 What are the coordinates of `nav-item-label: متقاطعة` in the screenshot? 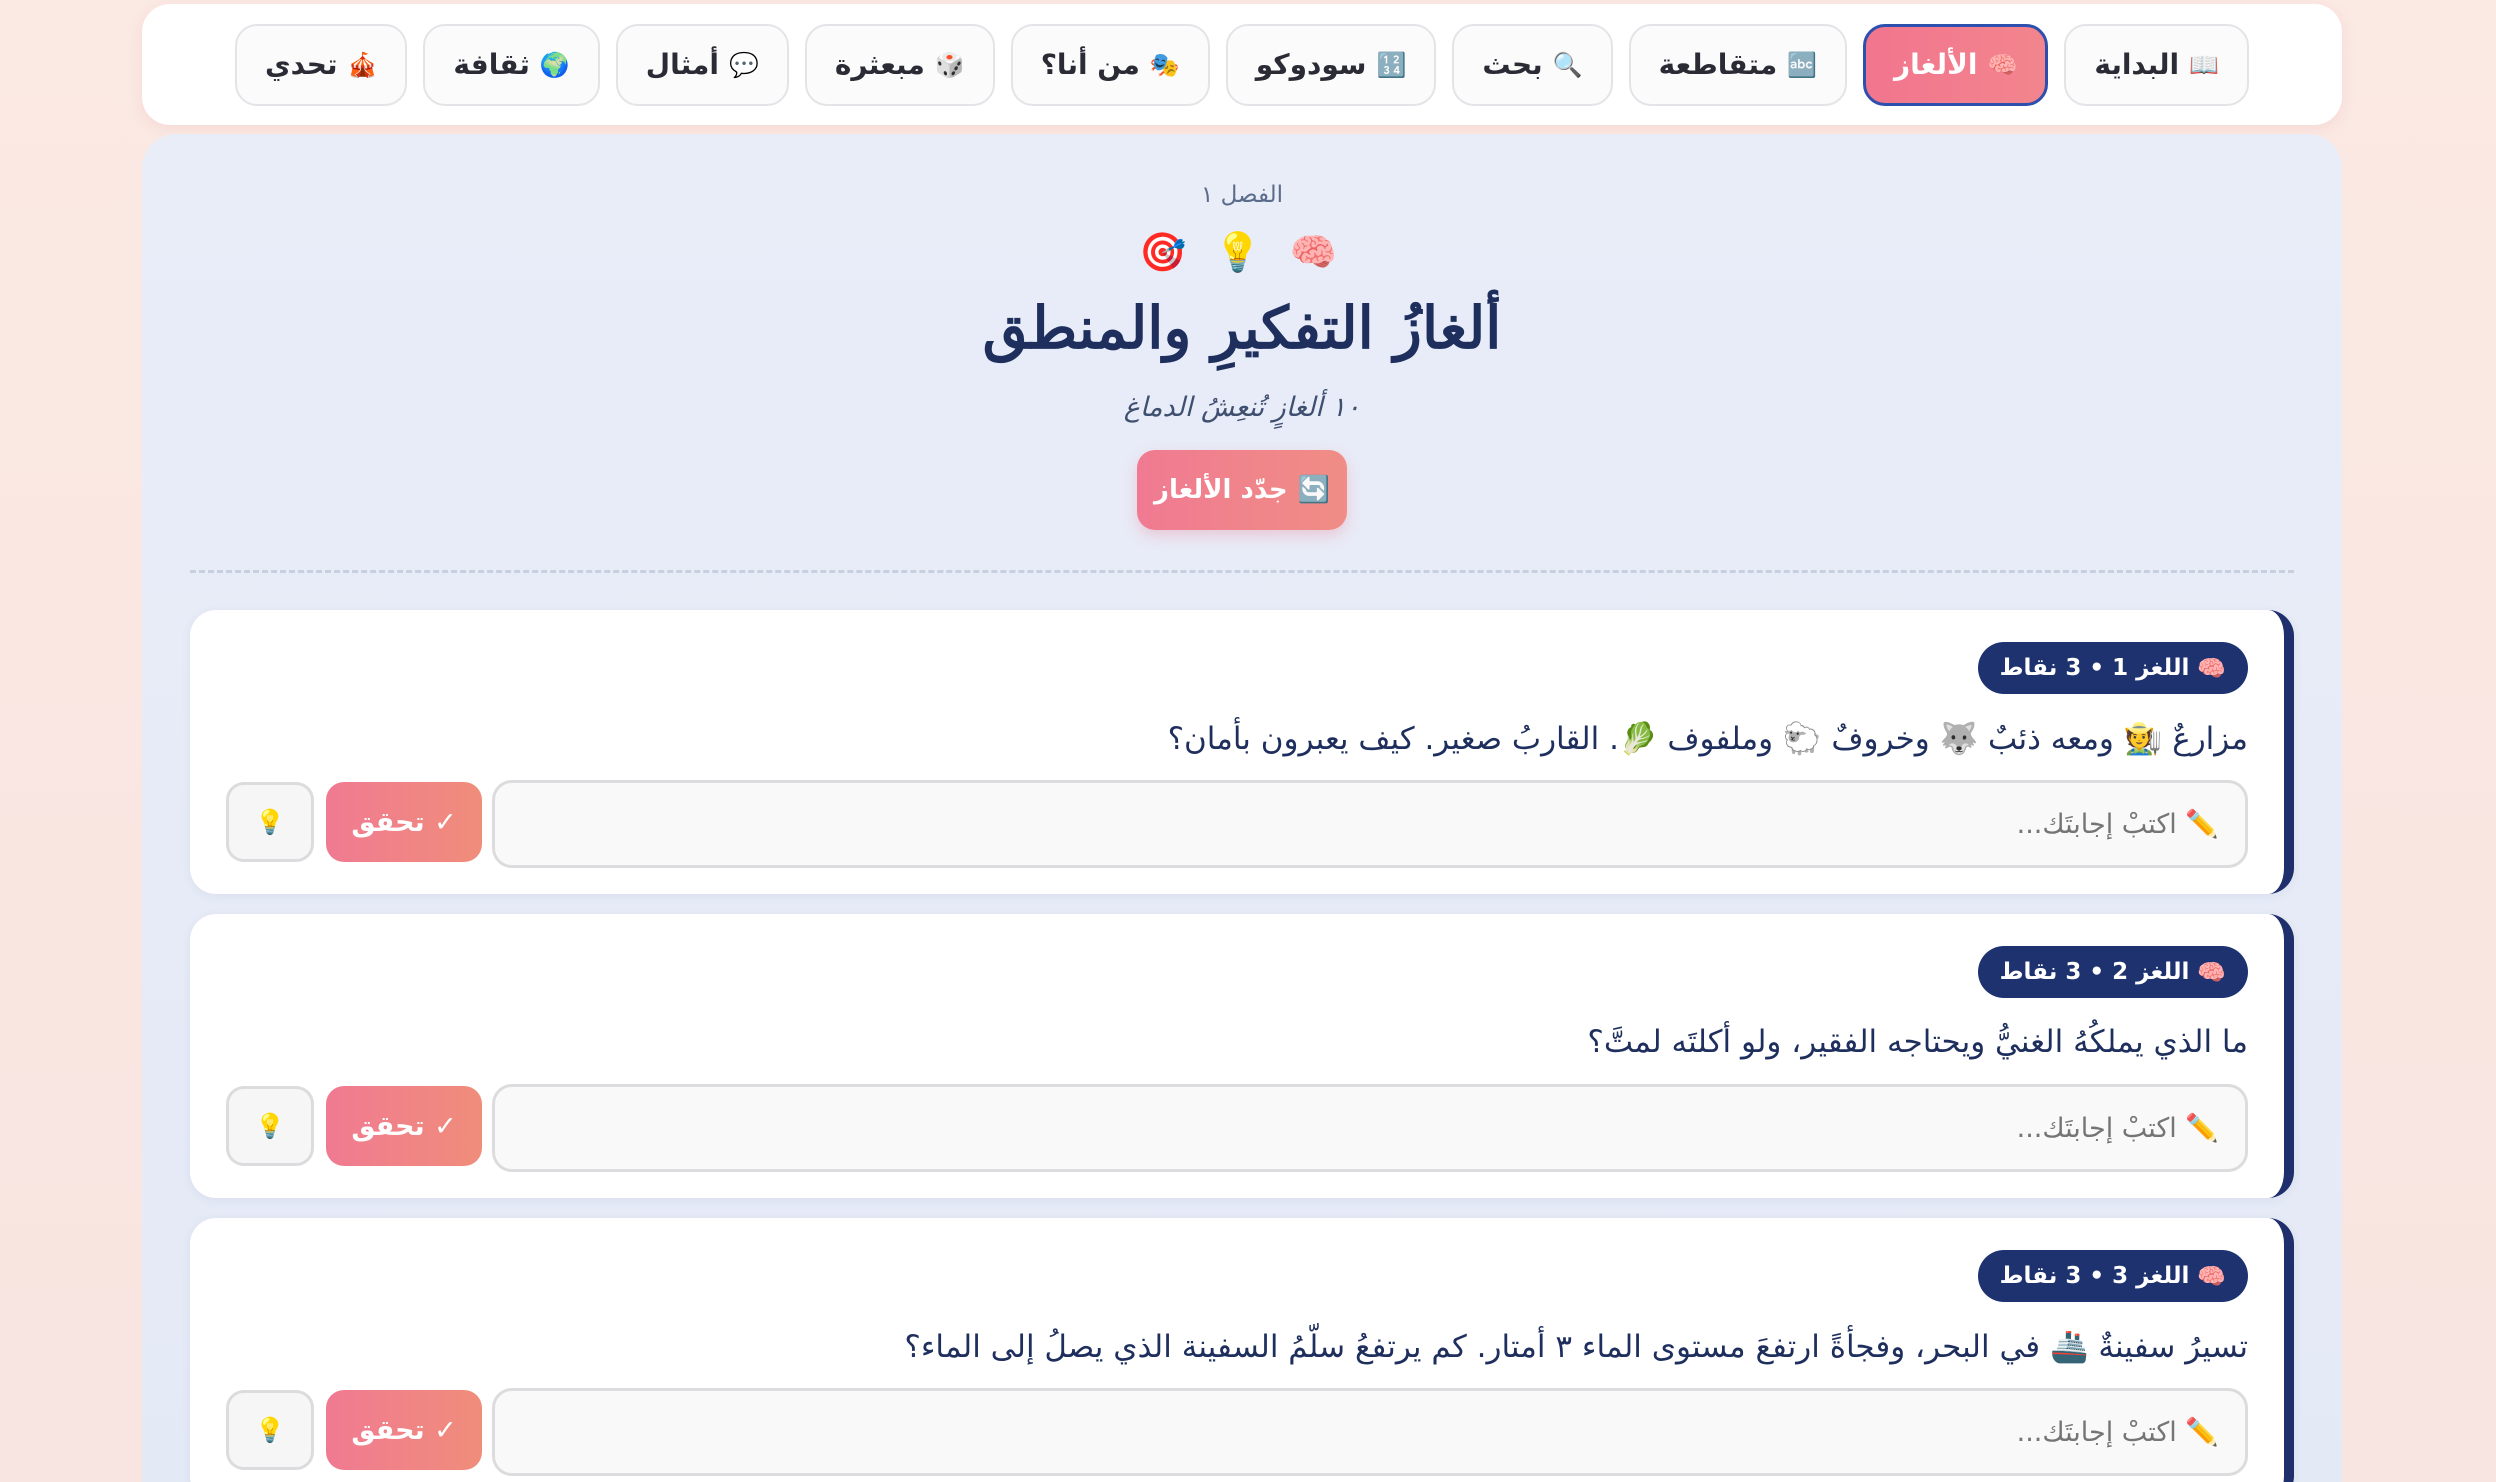 It's located at (1718, 64).